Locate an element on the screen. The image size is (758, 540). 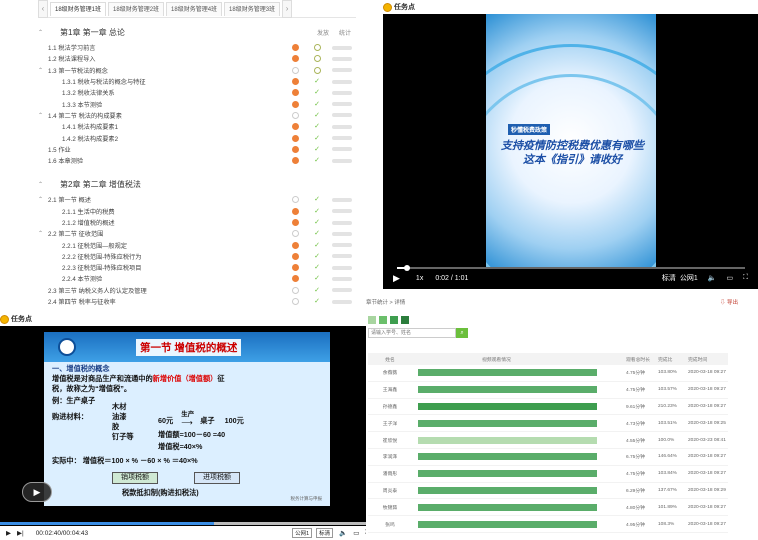
outline-row: 2.1.2 增值税的概述 ✓ is located at coordinates (197, 222).